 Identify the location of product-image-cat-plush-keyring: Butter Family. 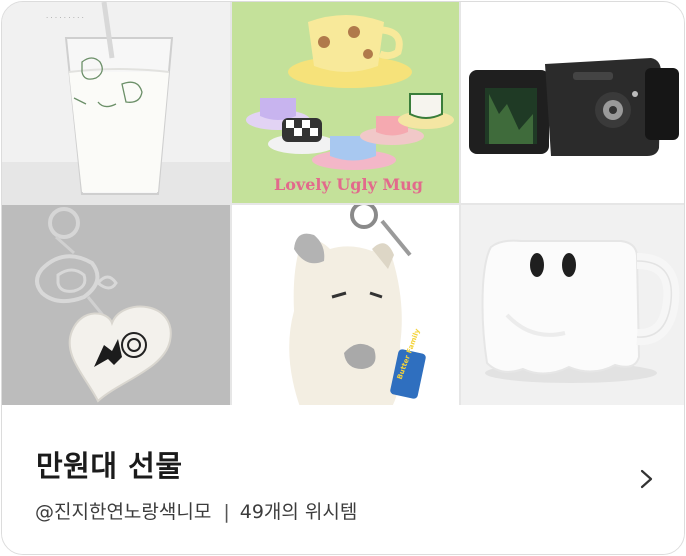
(345, 306).